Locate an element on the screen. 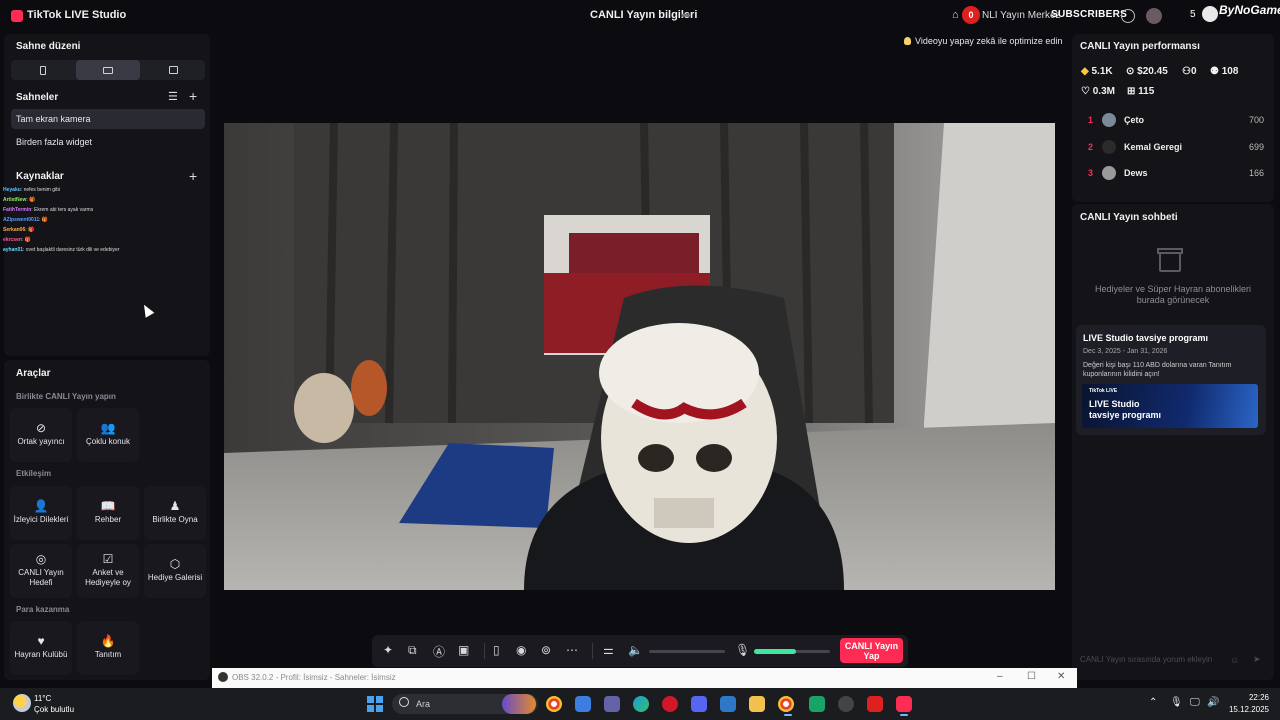 The image size is (1280, 720). poll-icon: ☑ is located at coordinates (108, 559).